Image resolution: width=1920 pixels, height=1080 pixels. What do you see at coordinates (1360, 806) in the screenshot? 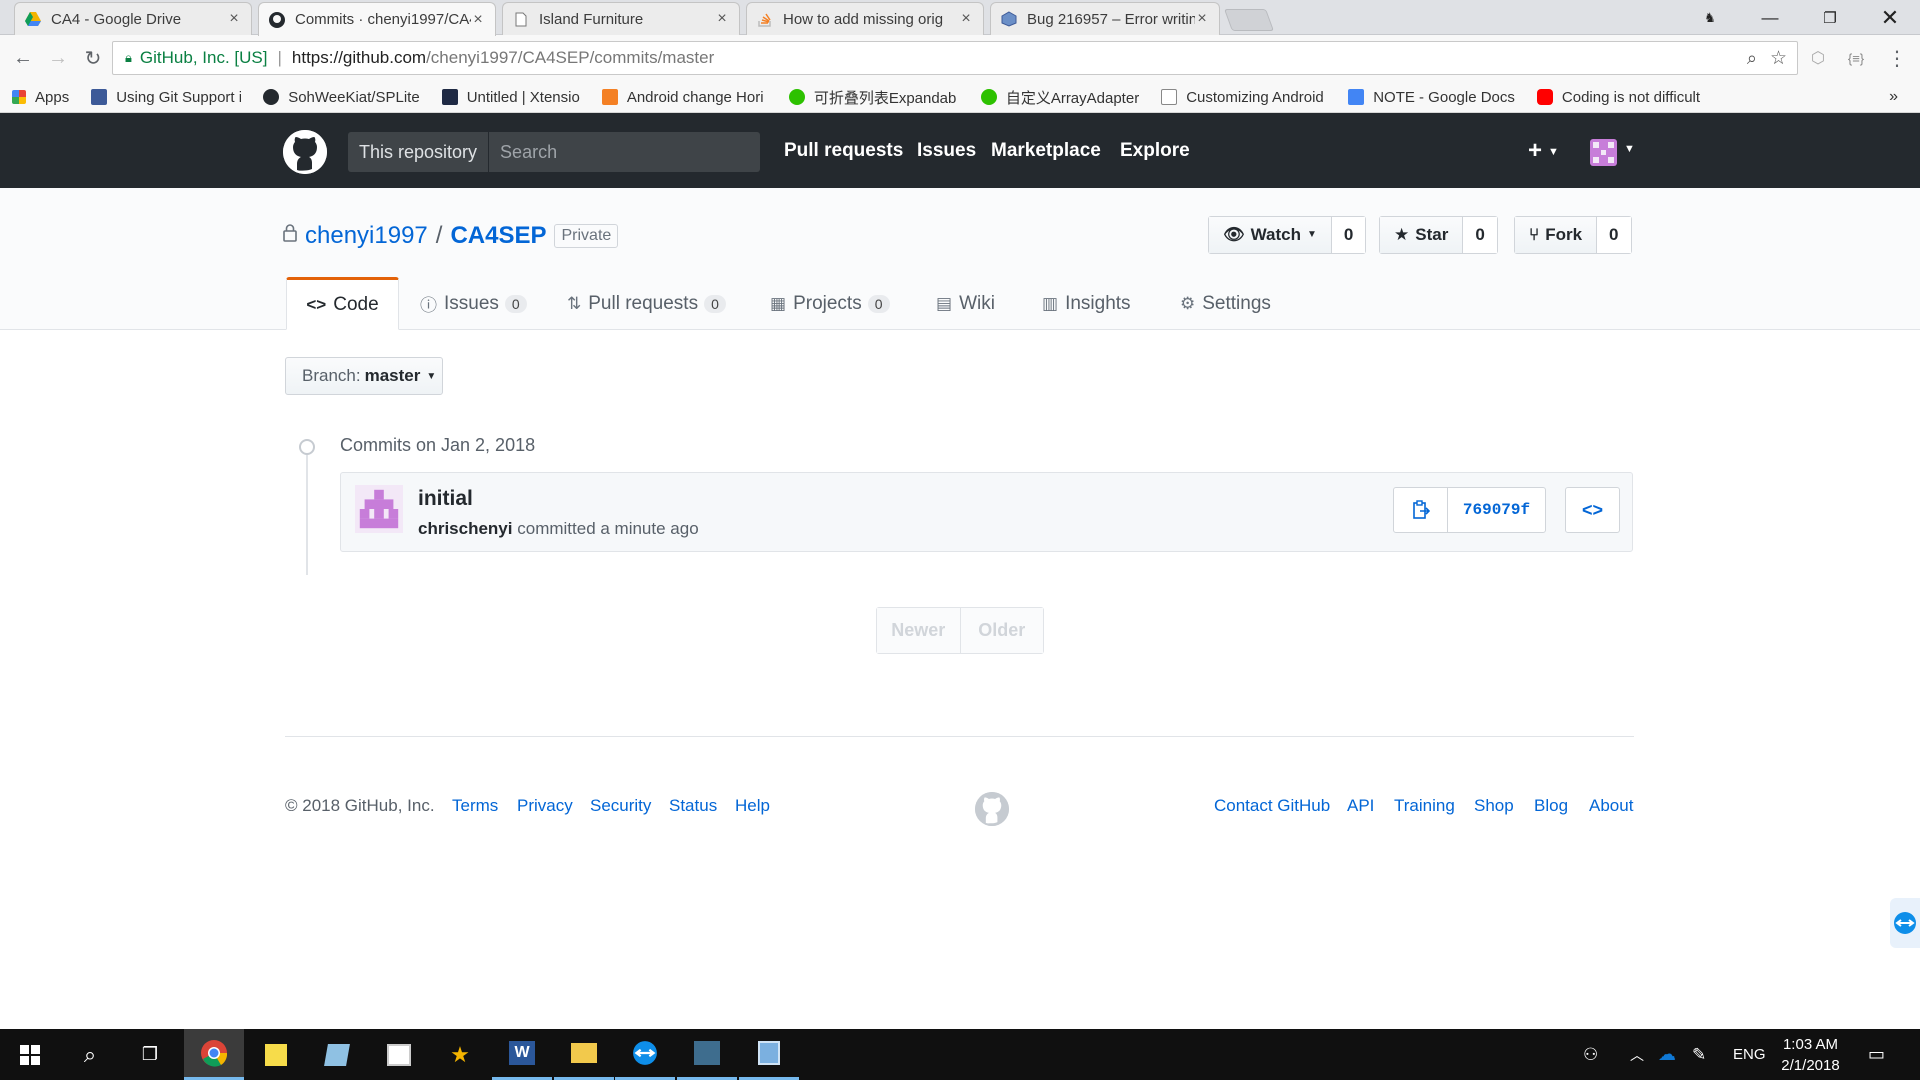
I see `footer-link-api: API` at bounding box center [1360, 806].